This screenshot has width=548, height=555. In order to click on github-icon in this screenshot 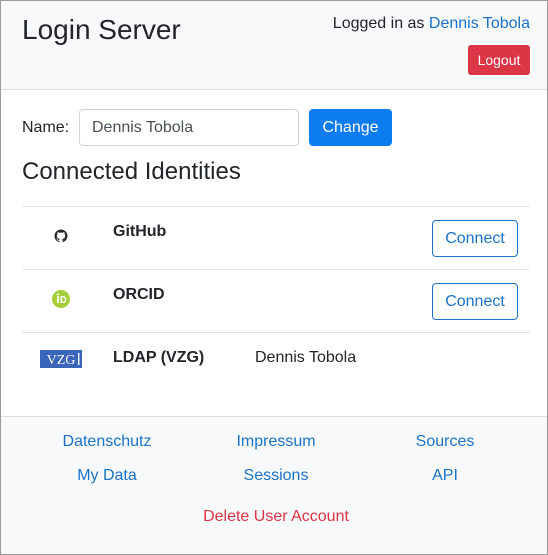, I will do `click(61, 236)`.